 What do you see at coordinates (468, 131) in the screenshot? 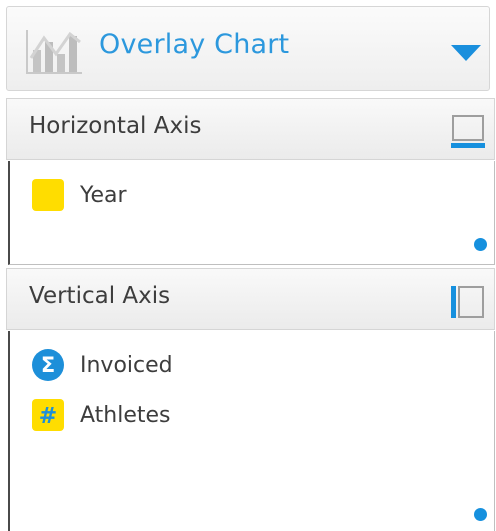
I see `horizontal-axis-icon` at bounding box center [468, 131].